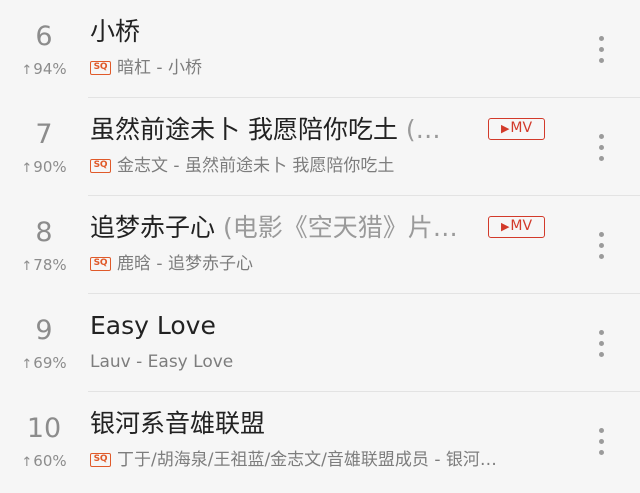 Image resolution: width=640 pixels, height=493 pixels. What do you see at coordinates (50, 167) in the screenshot?
I see `trend-percent: 90%` at bounding box center [50, 167].